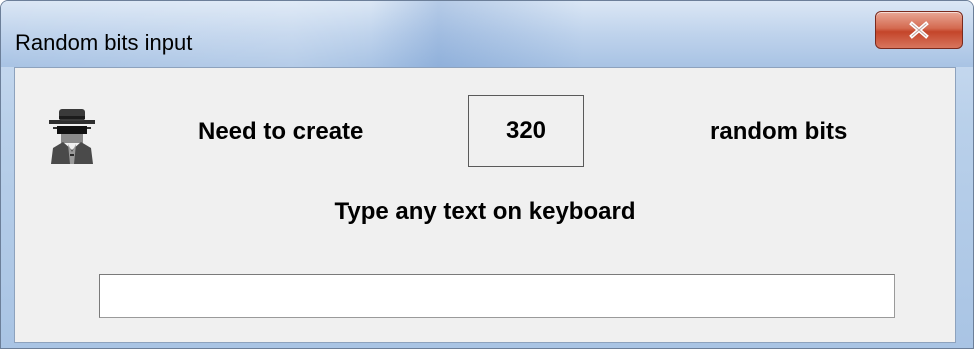 Image resolution: width=974 pixels, height=349 pixels. What do you see at coordinates (104, 42) in the screenshot?
I see `window-title: Random bits input` at bounding box center [104, 42].